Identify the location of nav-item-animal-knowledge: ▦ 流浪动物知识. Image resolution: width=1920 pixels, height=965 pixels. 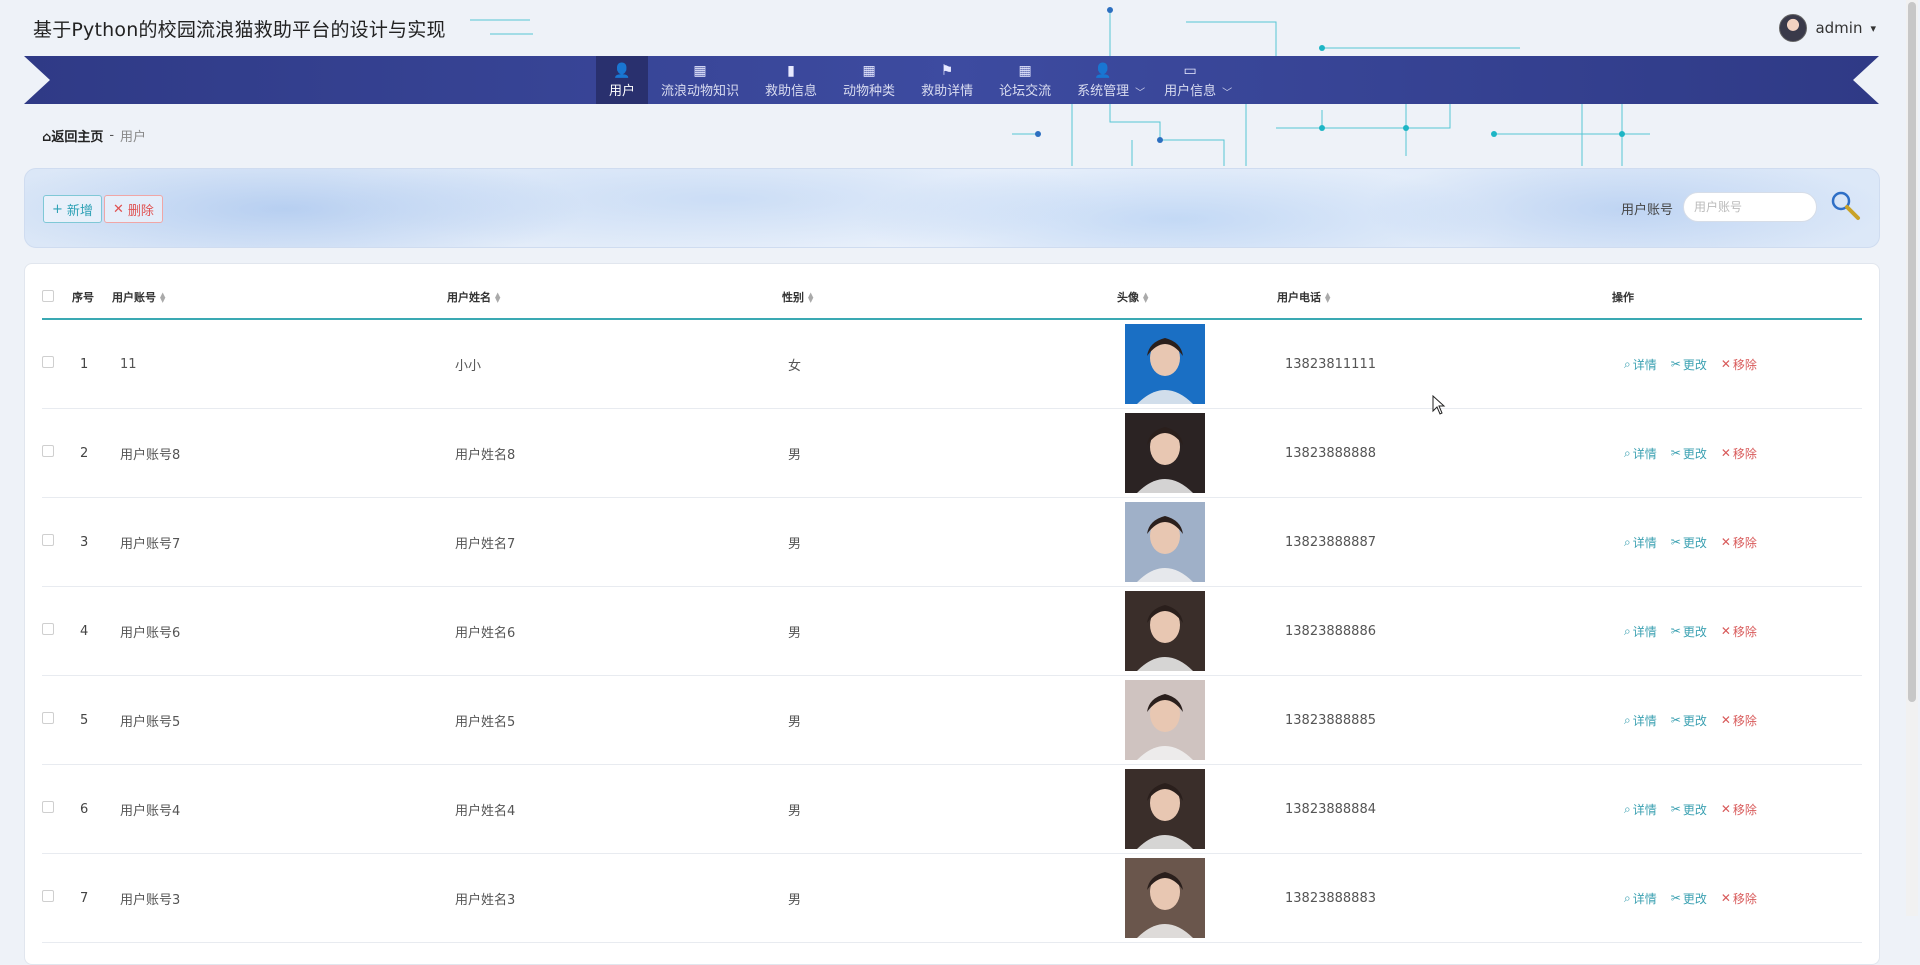
(700, 80).